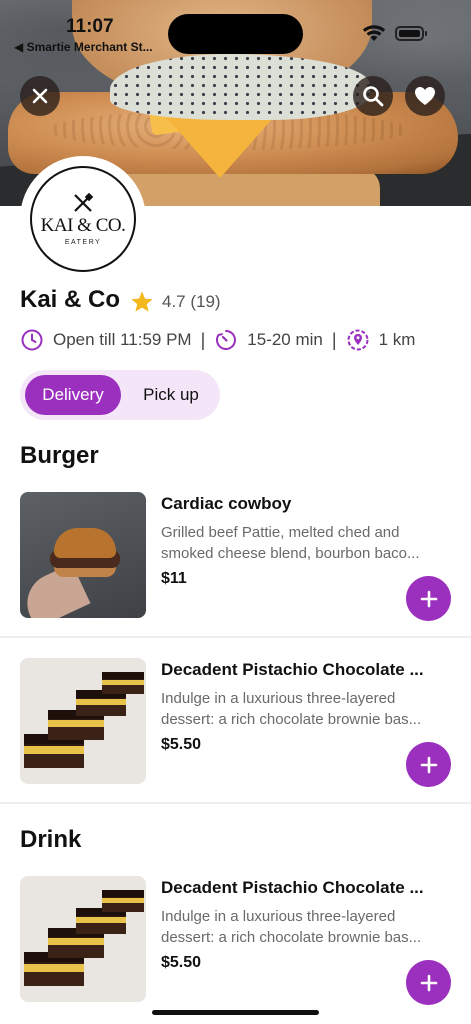 The height and width of the screenshot is (1024, 471). What do you see at coordinates (73, 395) in the screenshot?
I see `delivery-option: Delivery` at bounding box center [73, 395].